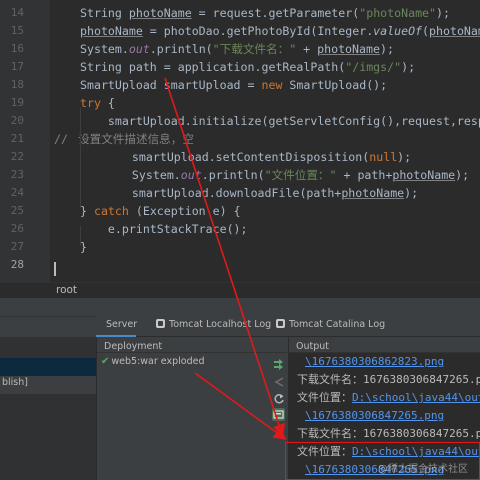 Image resolution: width=480 pixels, height=480 pixels. I want to click on watermark: @稀土掘金技术社区, so click(423, 469).